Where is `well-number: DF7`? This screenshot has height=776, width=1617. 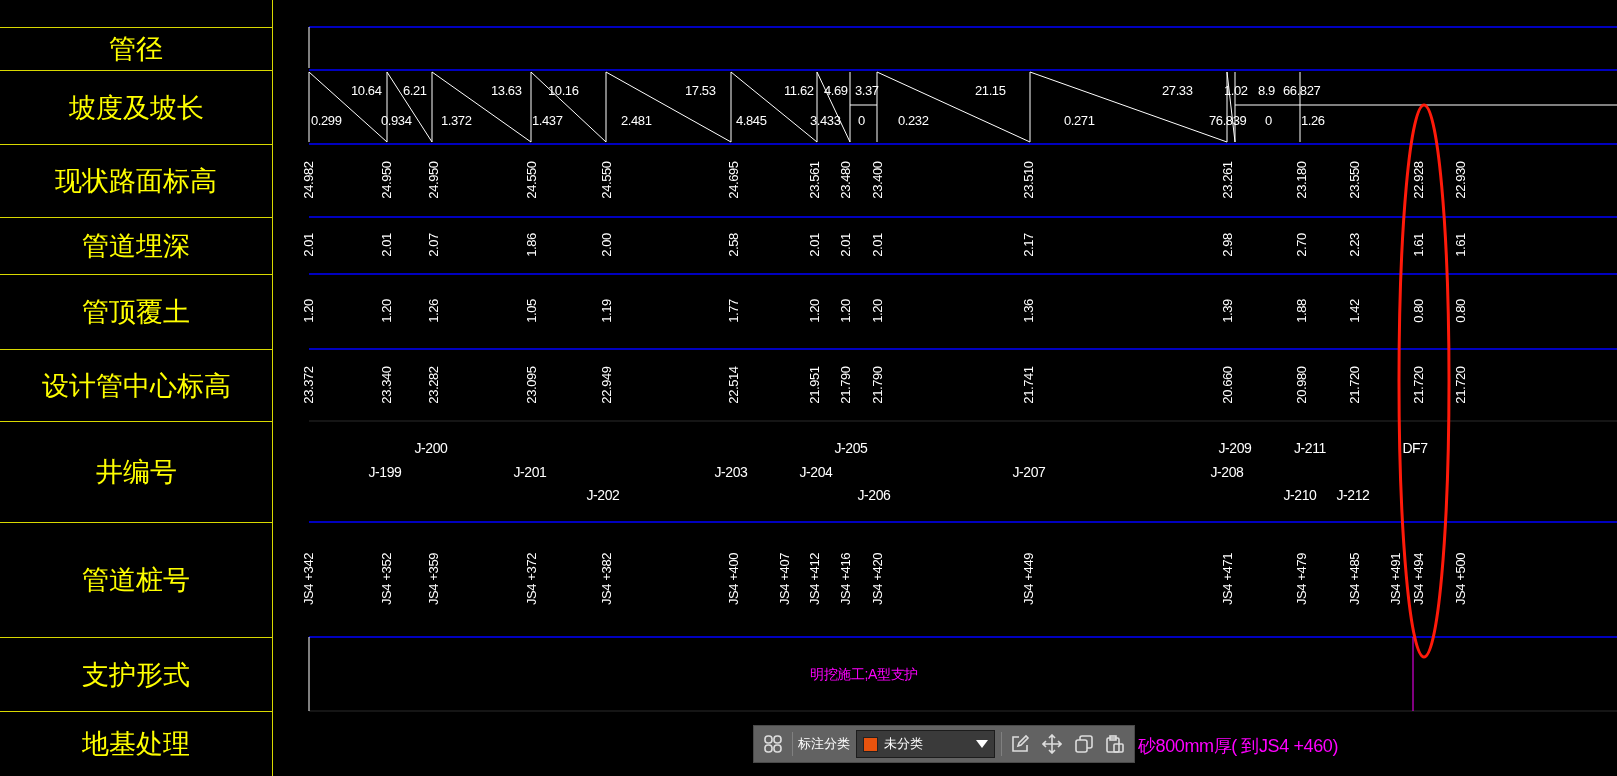 well-number: DF7 is located at coordinates (1415, 448).